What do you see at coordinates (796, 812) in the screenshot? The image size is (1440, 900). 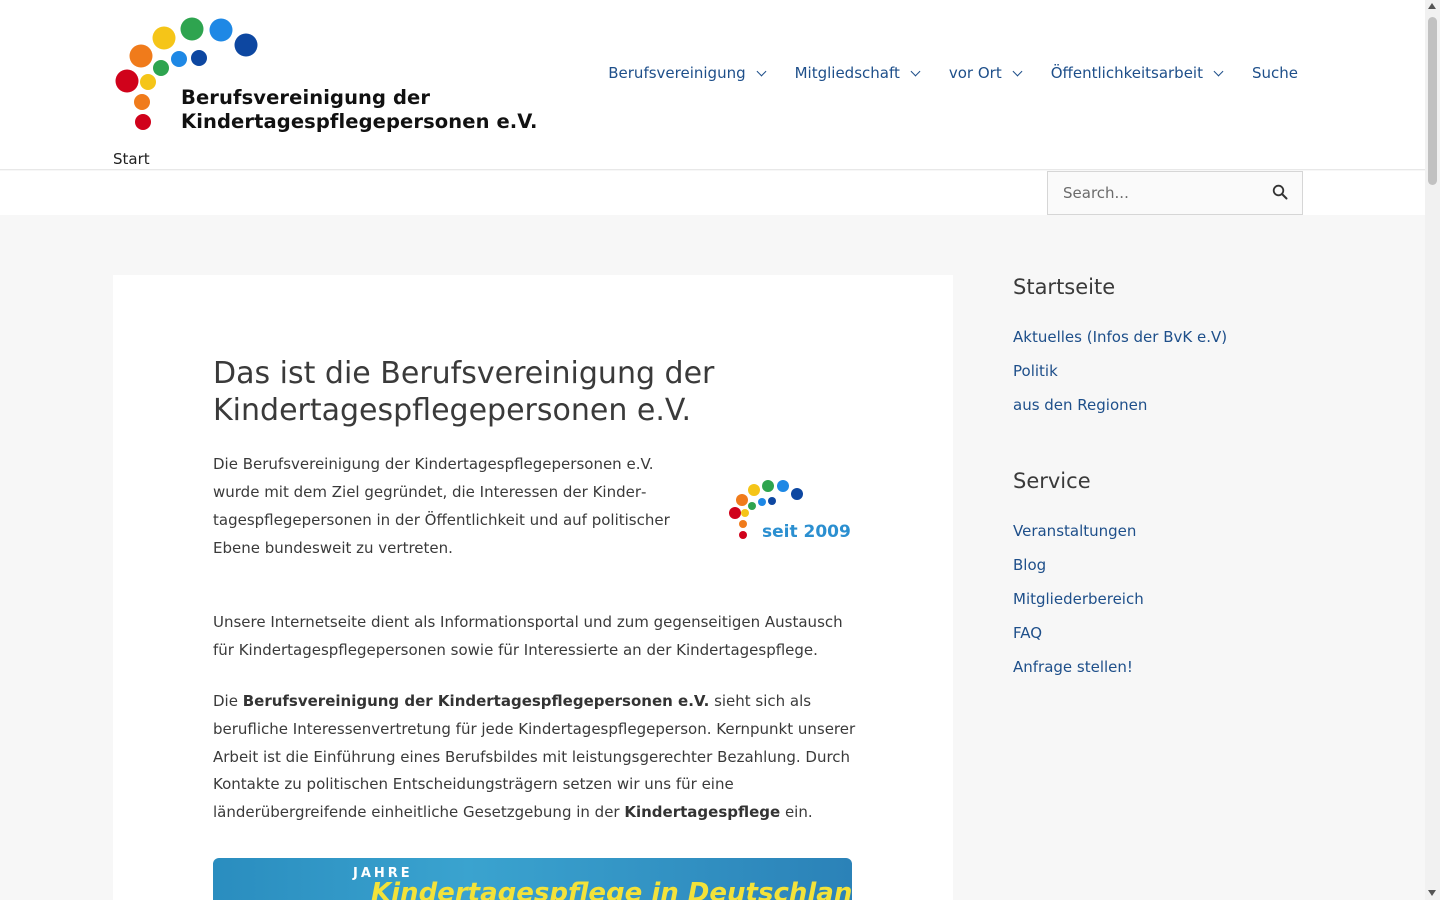 I see `text-run: ein.` at bounding box center [796, 812].